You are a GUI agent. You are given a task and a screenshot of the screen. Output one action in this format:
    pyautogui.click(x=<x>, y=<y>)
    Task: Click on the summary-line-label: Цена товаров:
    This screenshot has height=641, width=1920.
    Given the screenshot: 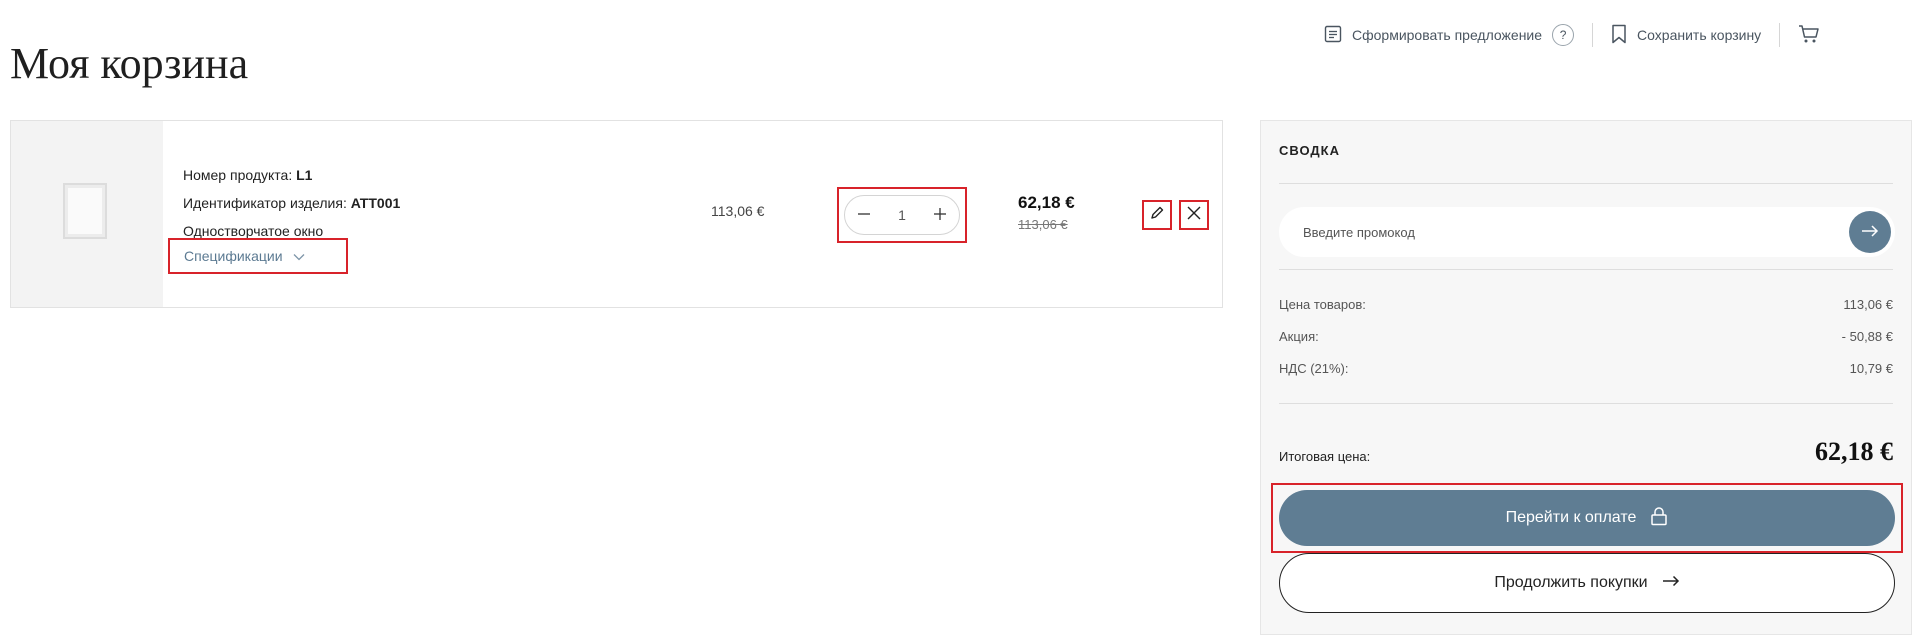 What is the action you would take?
    pyautogui.click(x=1322, y=304)
    